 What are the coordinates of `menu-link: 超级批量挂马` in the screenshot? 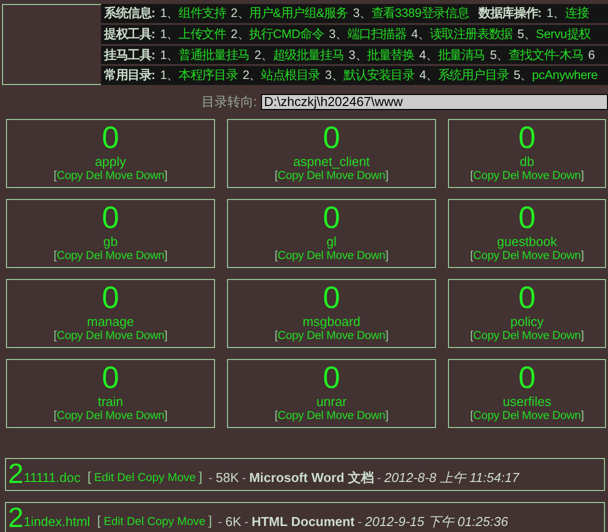 It's located at (308, 55).